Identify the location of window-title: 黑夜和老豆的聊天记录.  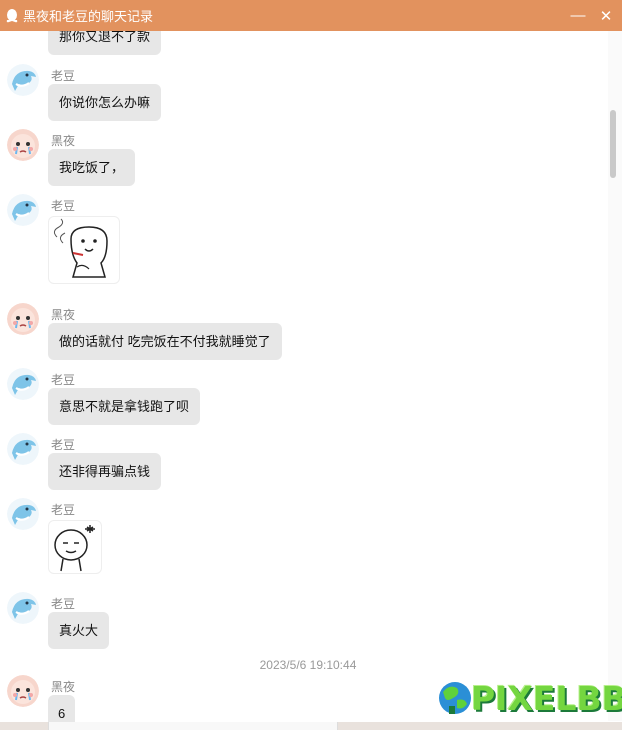
(88, 16).